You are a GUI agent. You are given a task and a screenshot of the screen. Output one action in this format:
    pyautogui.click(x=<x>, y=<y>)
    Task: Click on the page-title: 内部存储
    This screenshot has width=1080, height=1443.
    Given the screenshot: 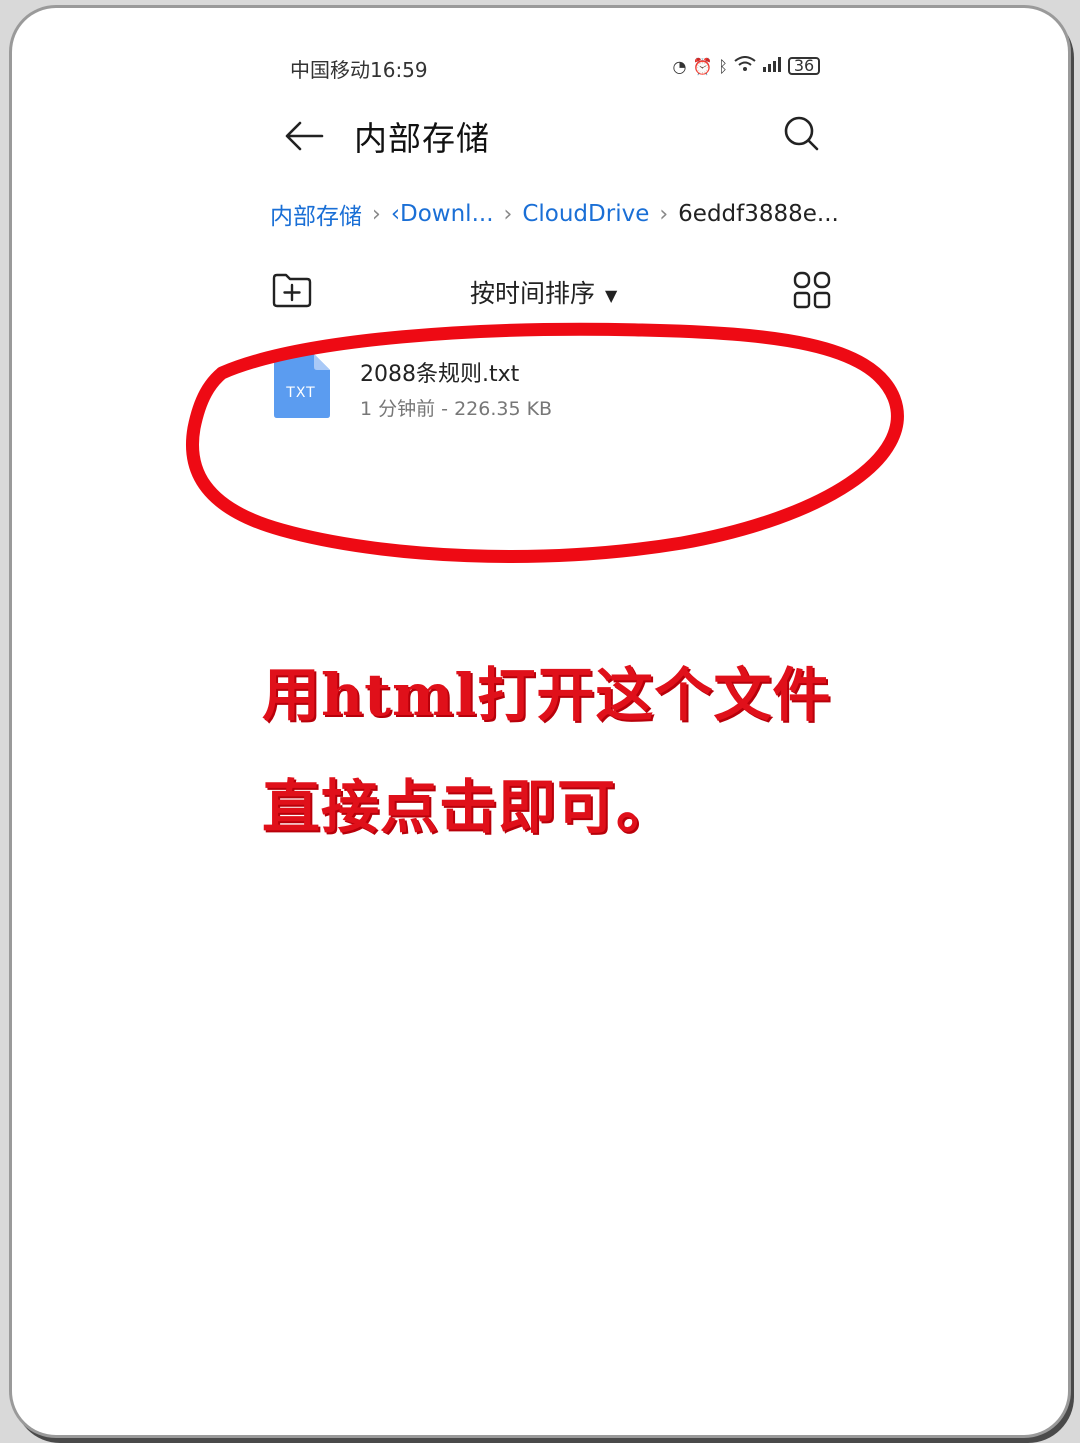 What is the action you would take?
    pyautogui.click(x=422, y=138)
    